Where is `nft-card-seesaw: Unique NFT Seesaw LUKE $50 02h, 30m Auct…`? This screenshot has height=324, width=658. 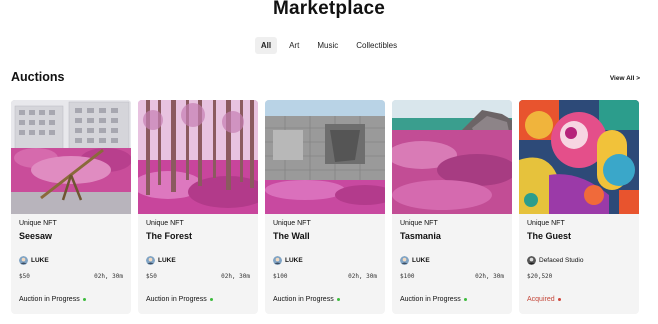 nft-card-seesaw: Unique NFT Seesaw LUKE $50 02h, 30m Auct… is located at coordinates (71, 207).